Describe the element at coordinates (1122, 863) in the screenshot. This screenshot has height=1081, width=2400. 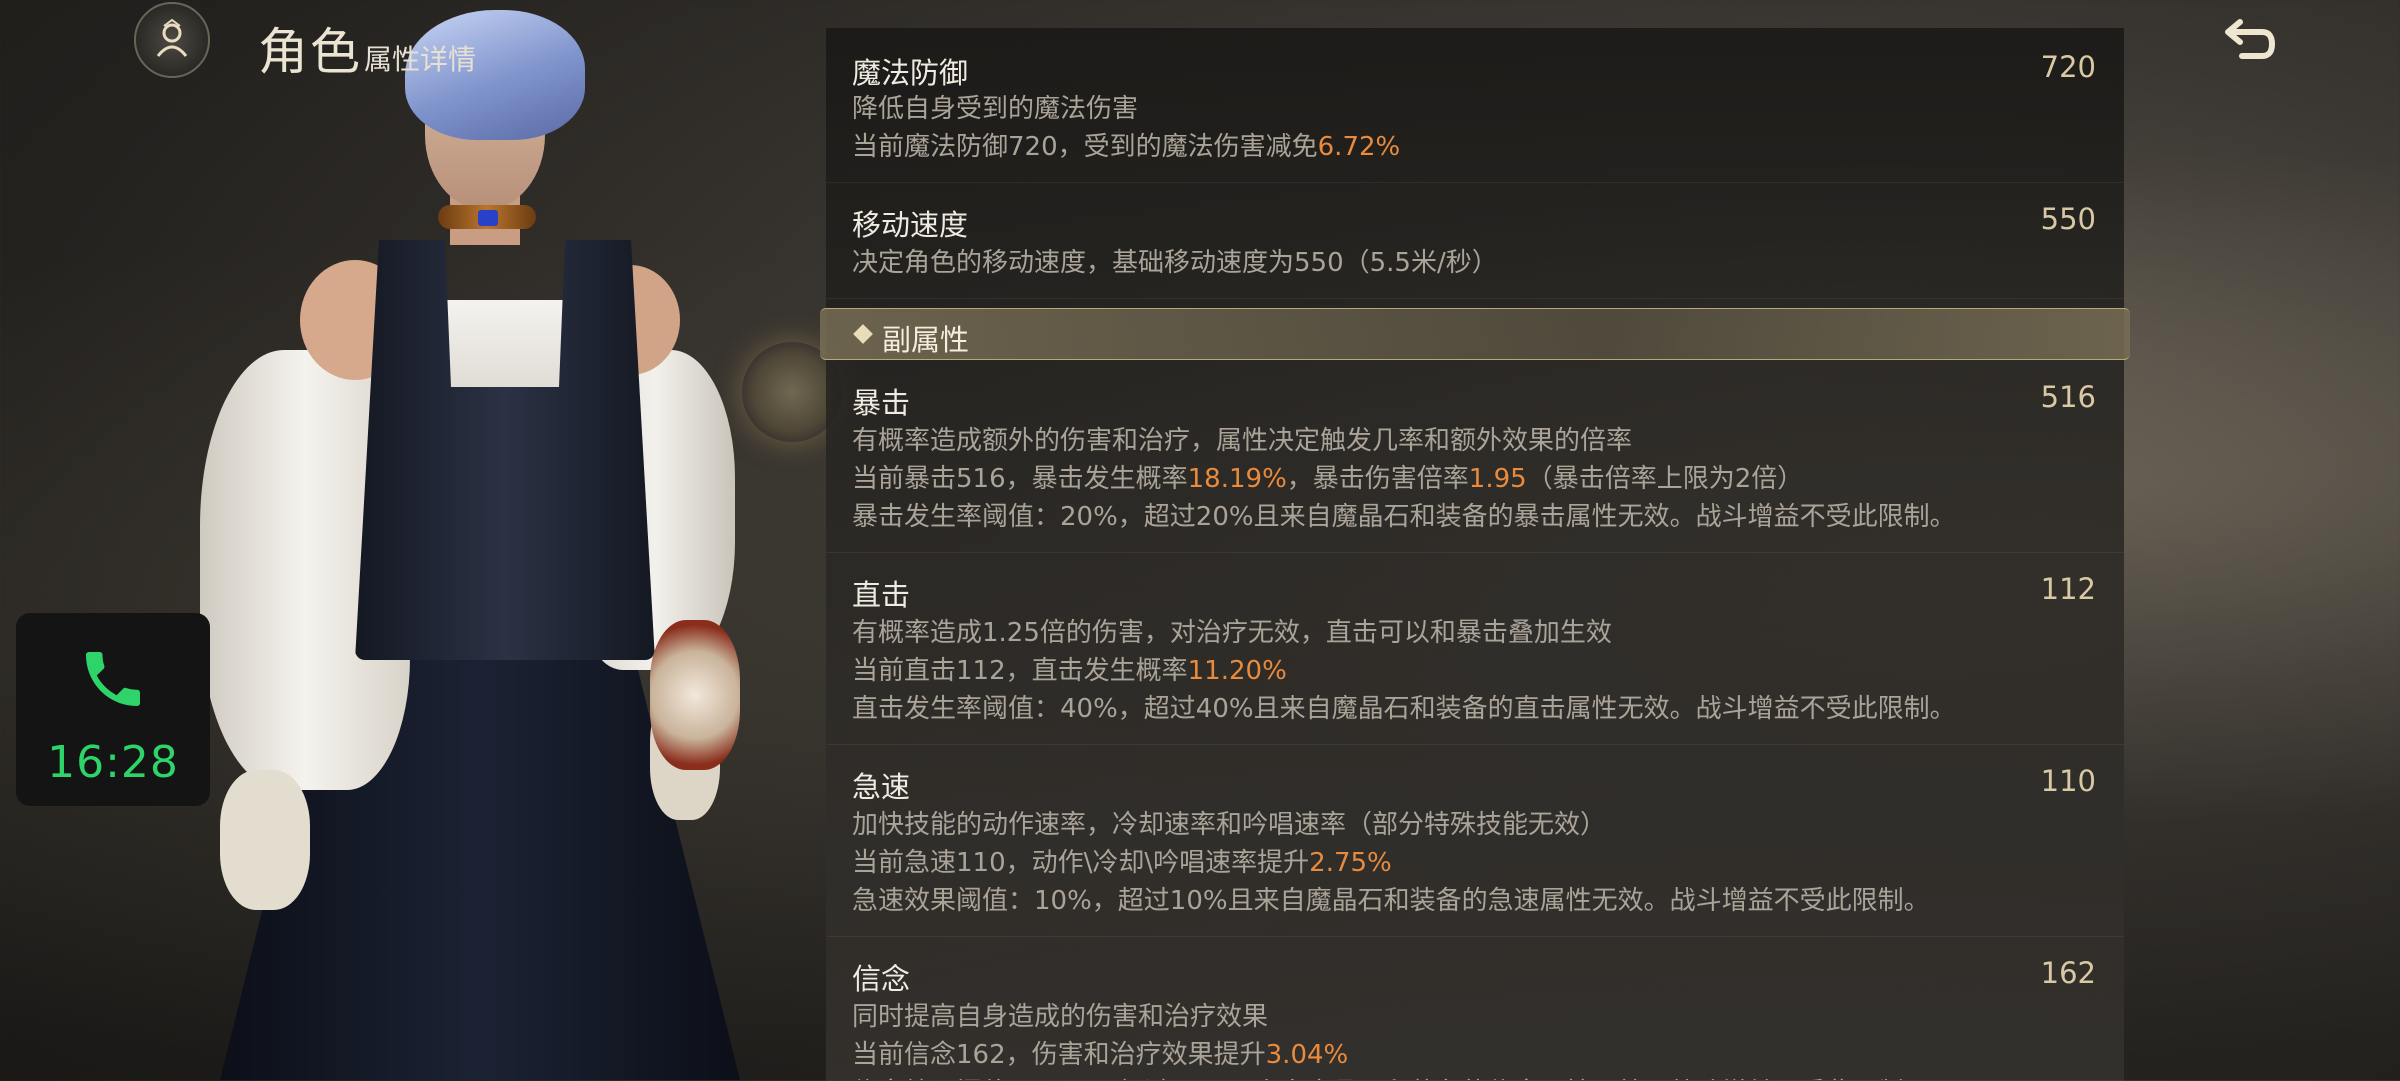
I see `attribute-current: 当前急速110，动作\冷却\吟唱速率提升2.75%` at that location.